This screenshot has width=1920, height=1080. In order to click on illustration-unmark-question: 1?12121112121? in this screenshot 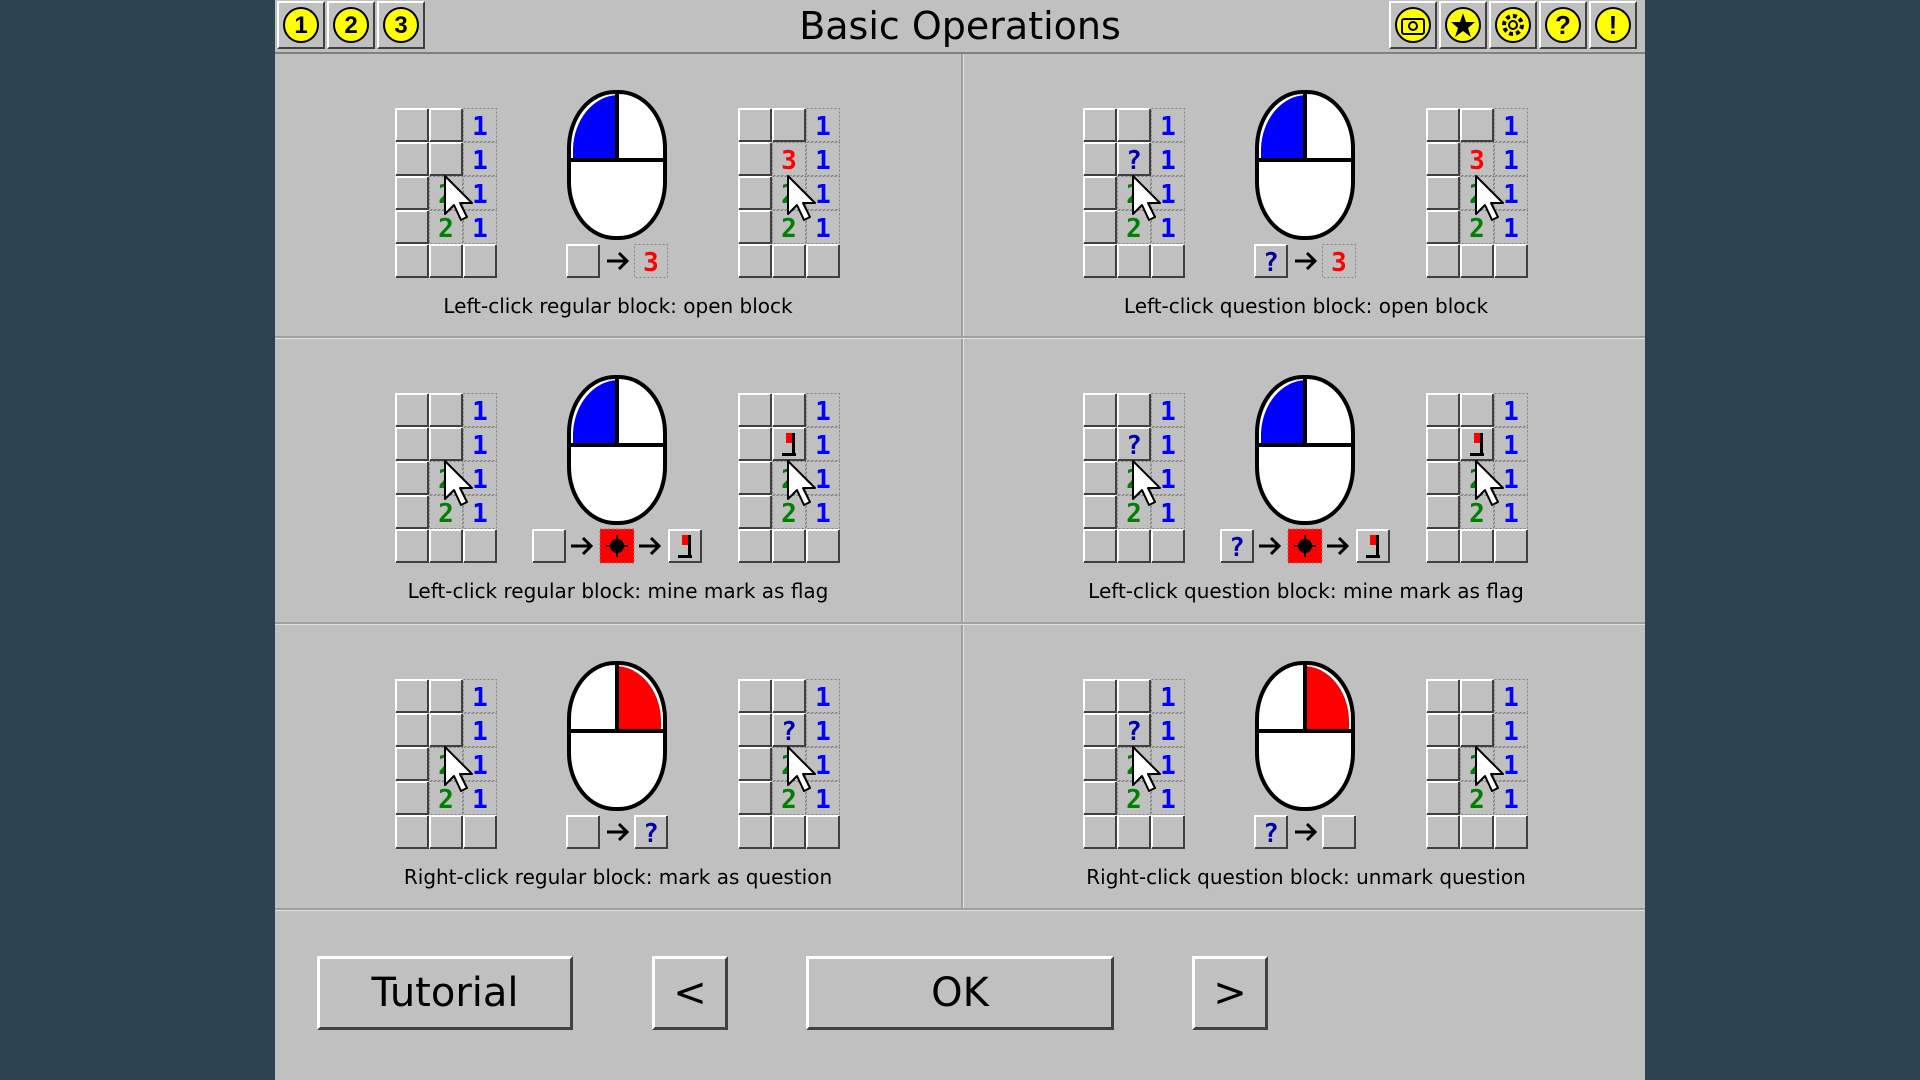, I will do `click(1305, 755)`.